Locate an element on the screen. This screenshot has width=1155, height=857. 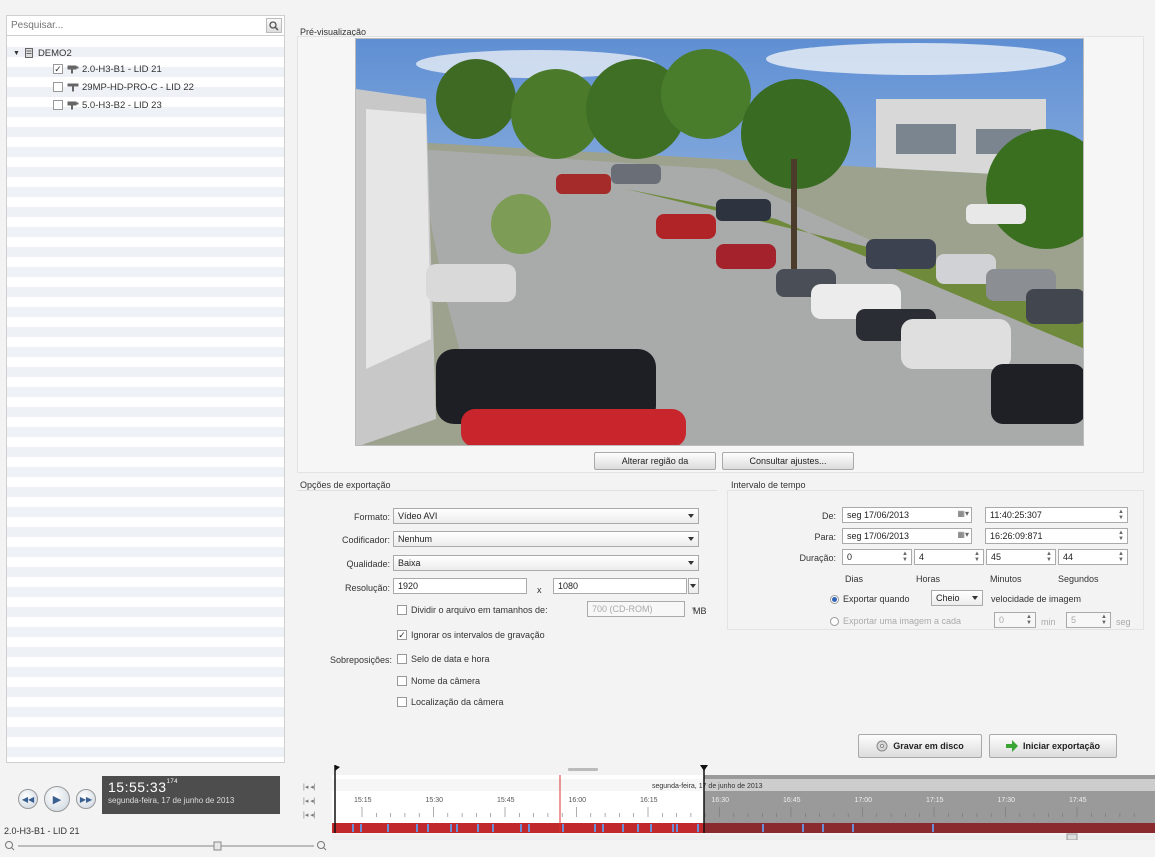
split-file-option: Dividir o arquivo em tamanhos de: is located at coordinates (472, 610).